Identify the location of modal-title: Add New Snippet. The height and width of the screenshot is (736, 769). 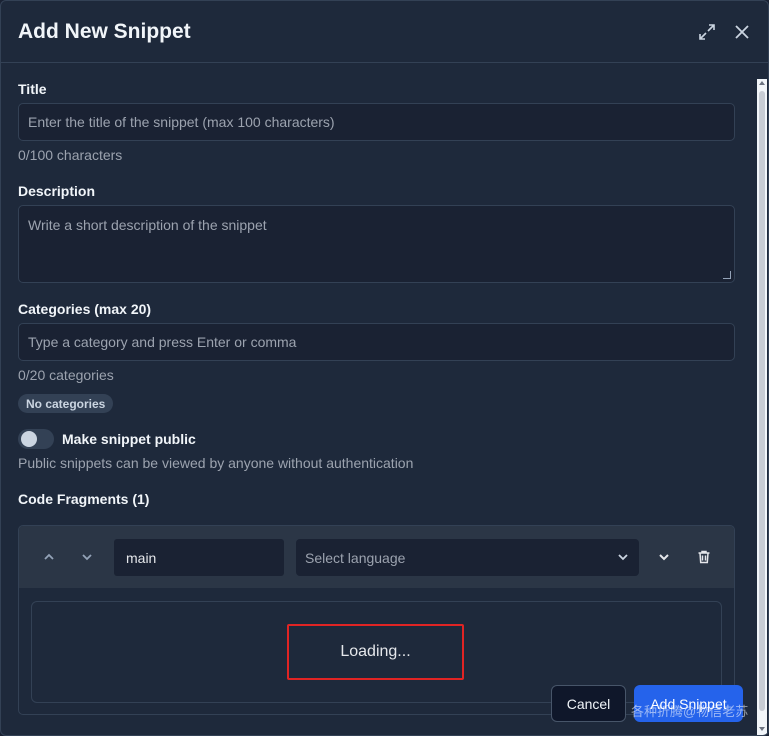
(104, 31).